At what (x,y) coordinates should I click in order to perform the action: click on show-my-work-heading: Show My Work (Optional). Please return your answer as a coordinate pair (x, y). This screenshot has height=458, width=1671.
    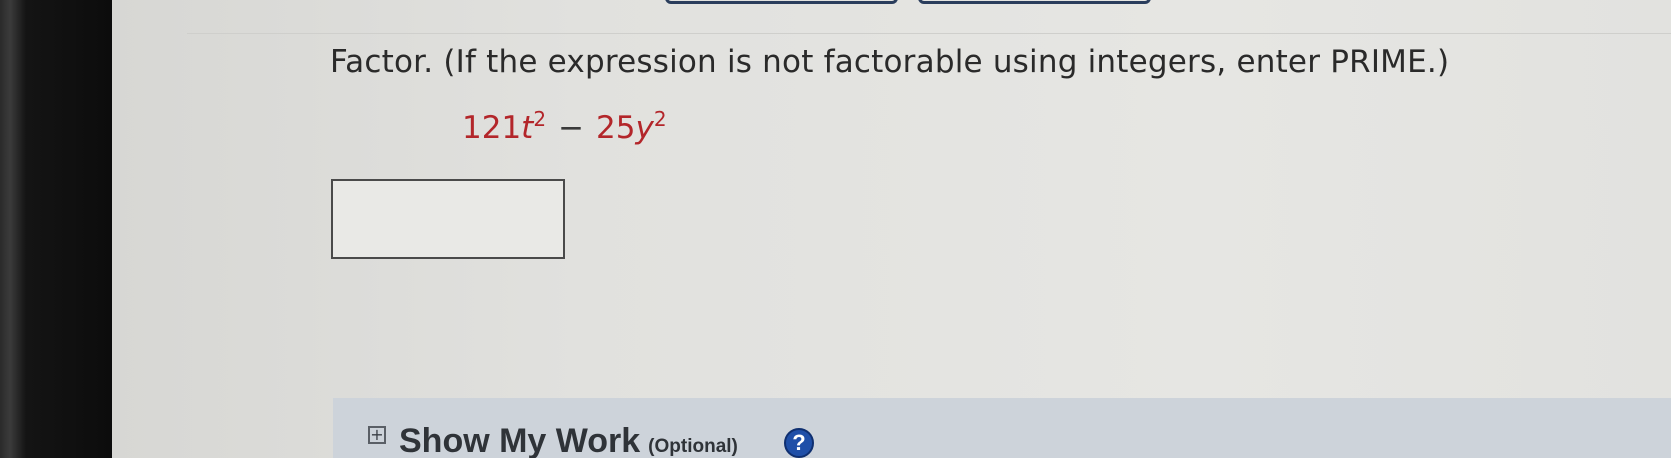
    Looking at the image, I should click on (568, 440).